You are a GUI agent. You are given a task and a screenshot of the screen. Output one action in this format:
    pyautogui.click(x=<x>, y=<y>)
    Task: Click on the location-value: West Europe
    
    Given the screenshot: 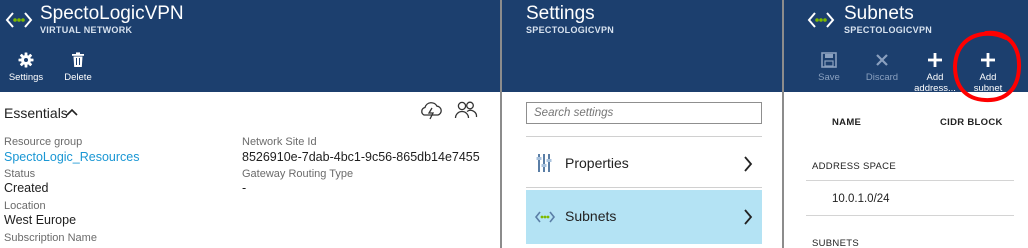 What is the action you would take?
    pyautogui.click(x=40, y=220)
    